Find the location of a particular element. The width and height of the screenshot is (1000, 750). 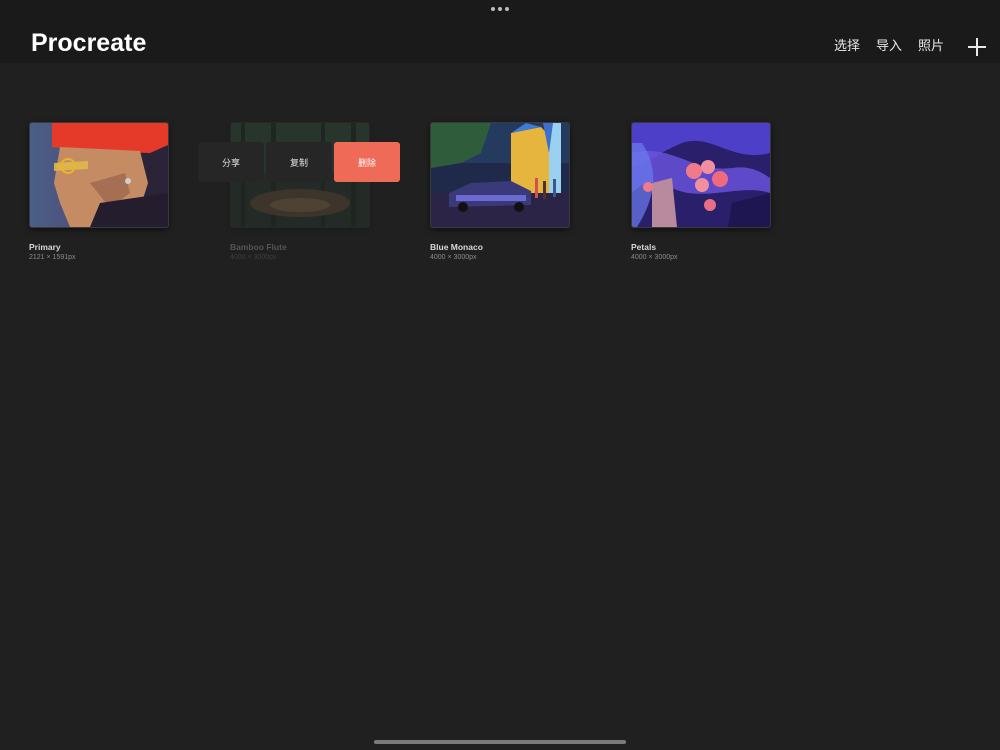

add-artwork-button is located at coordinates (977, 47).